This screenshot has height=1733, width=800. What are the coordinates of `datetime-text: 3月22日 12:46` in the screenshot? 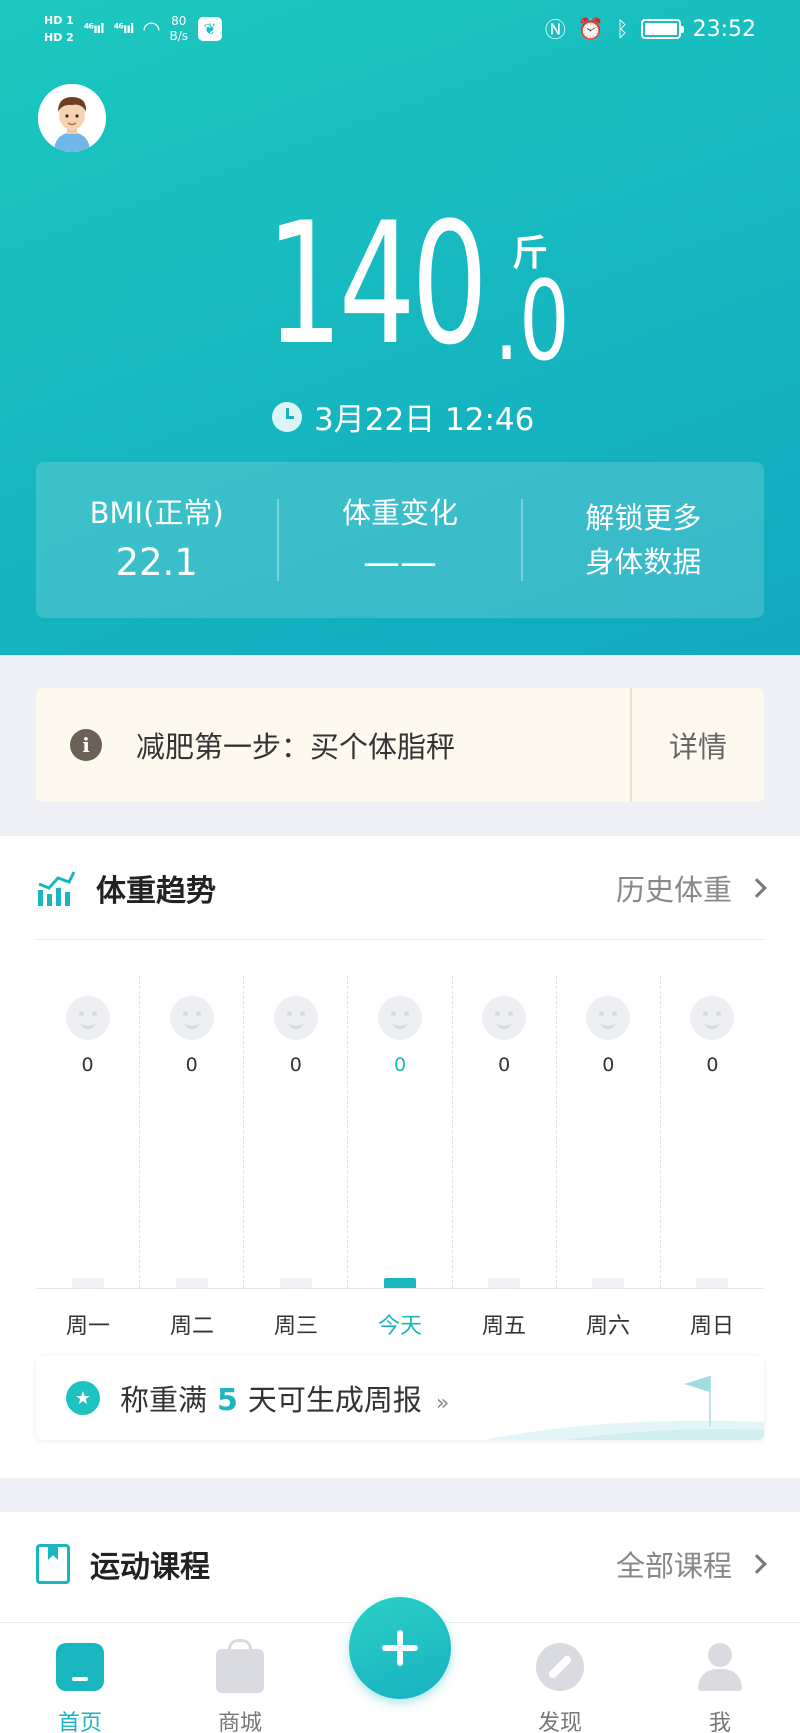 It's located at (424, 420).